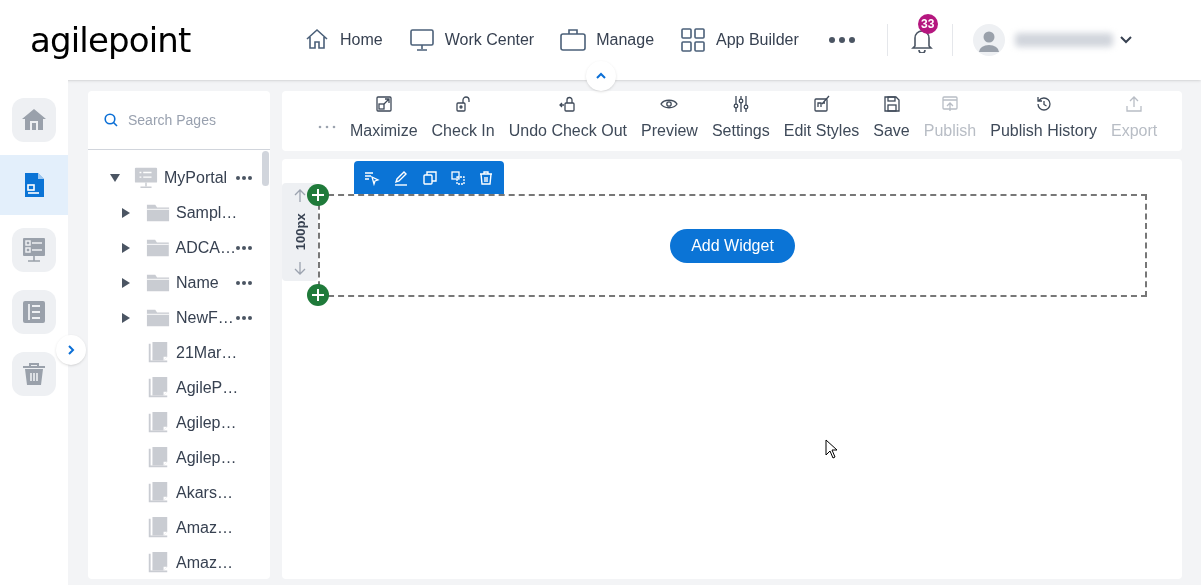 The image size is (1201, 585). Describe the element at coordinates (146, 177) in the screenshot. I see `portal-icon` at that location.